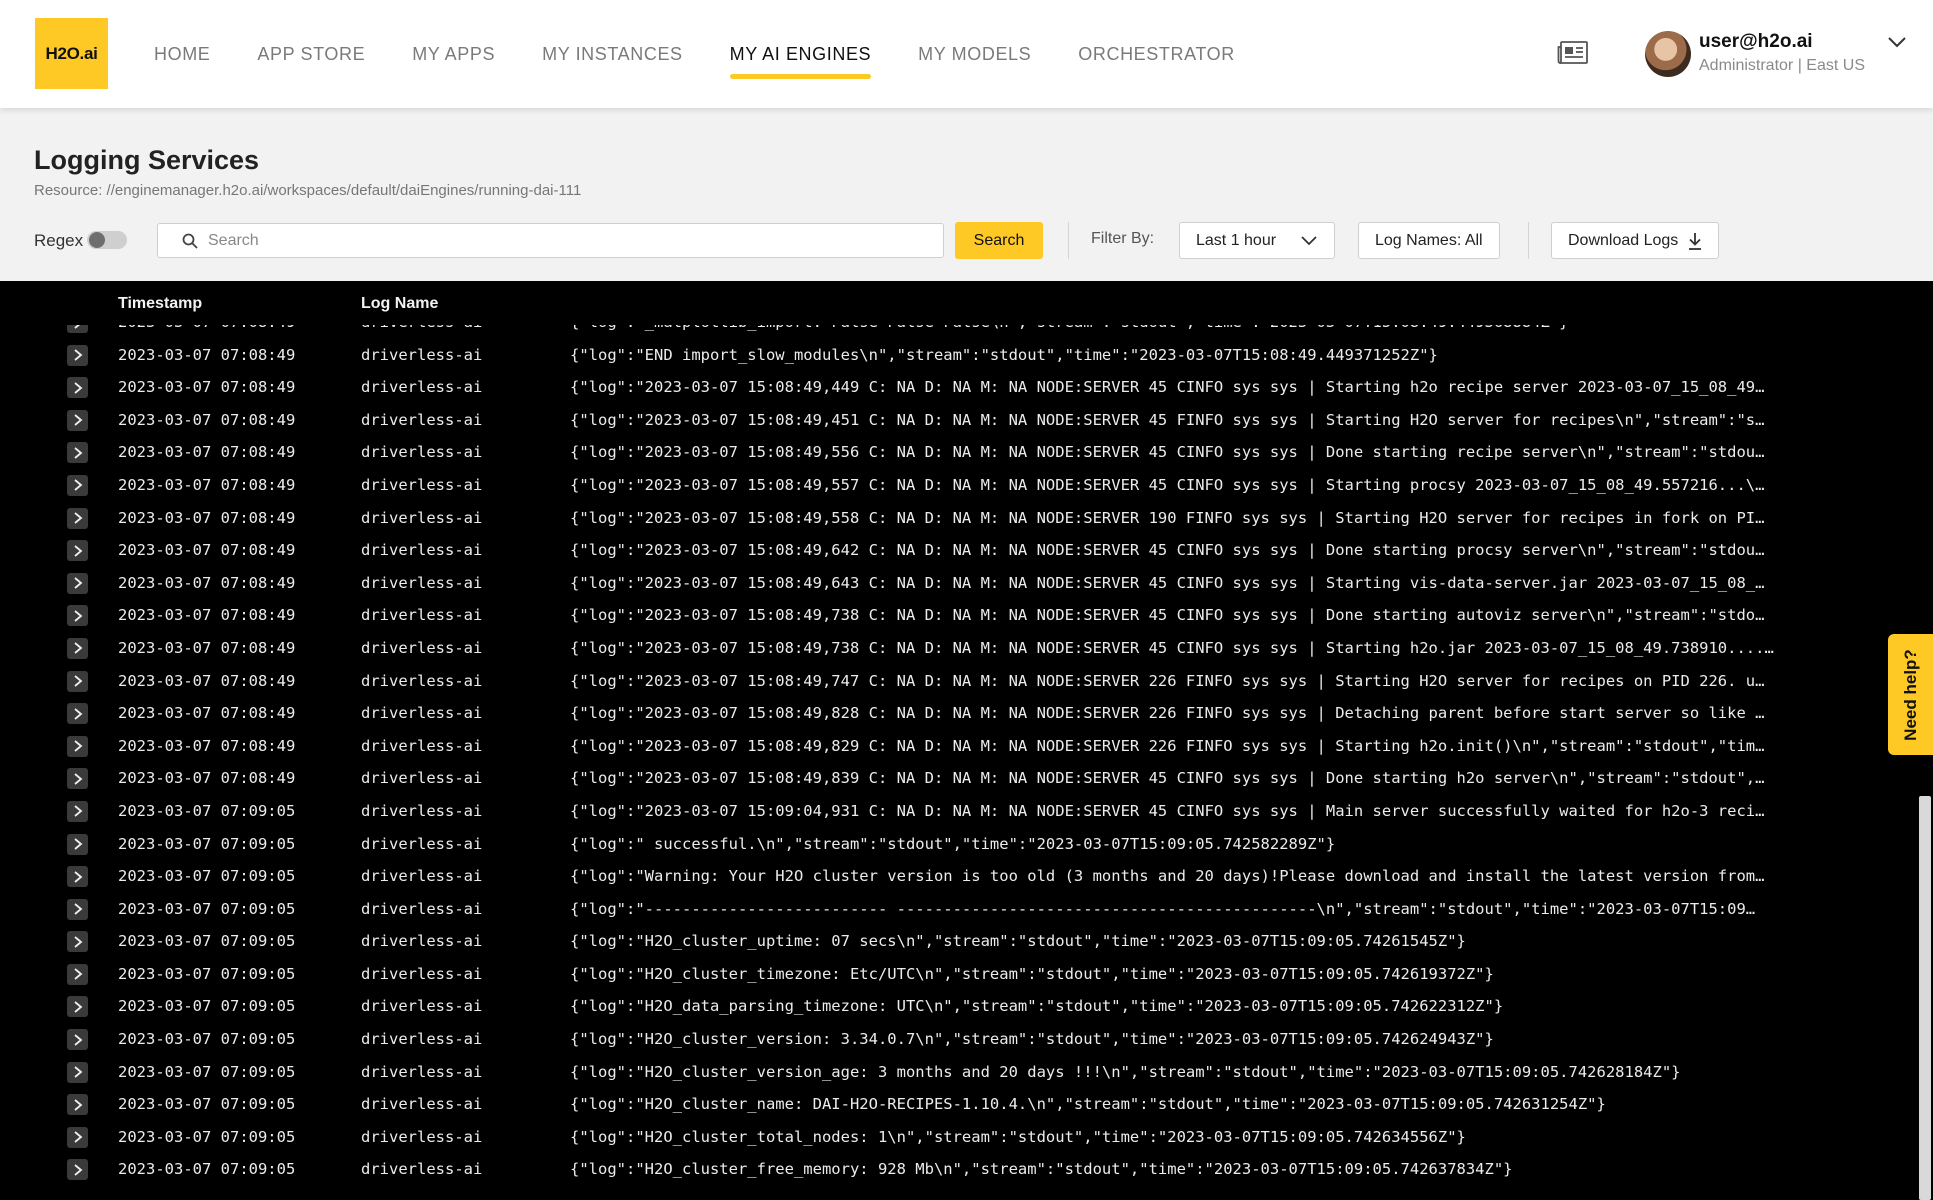  I want to click on regex-toggle, so click(107, 240).